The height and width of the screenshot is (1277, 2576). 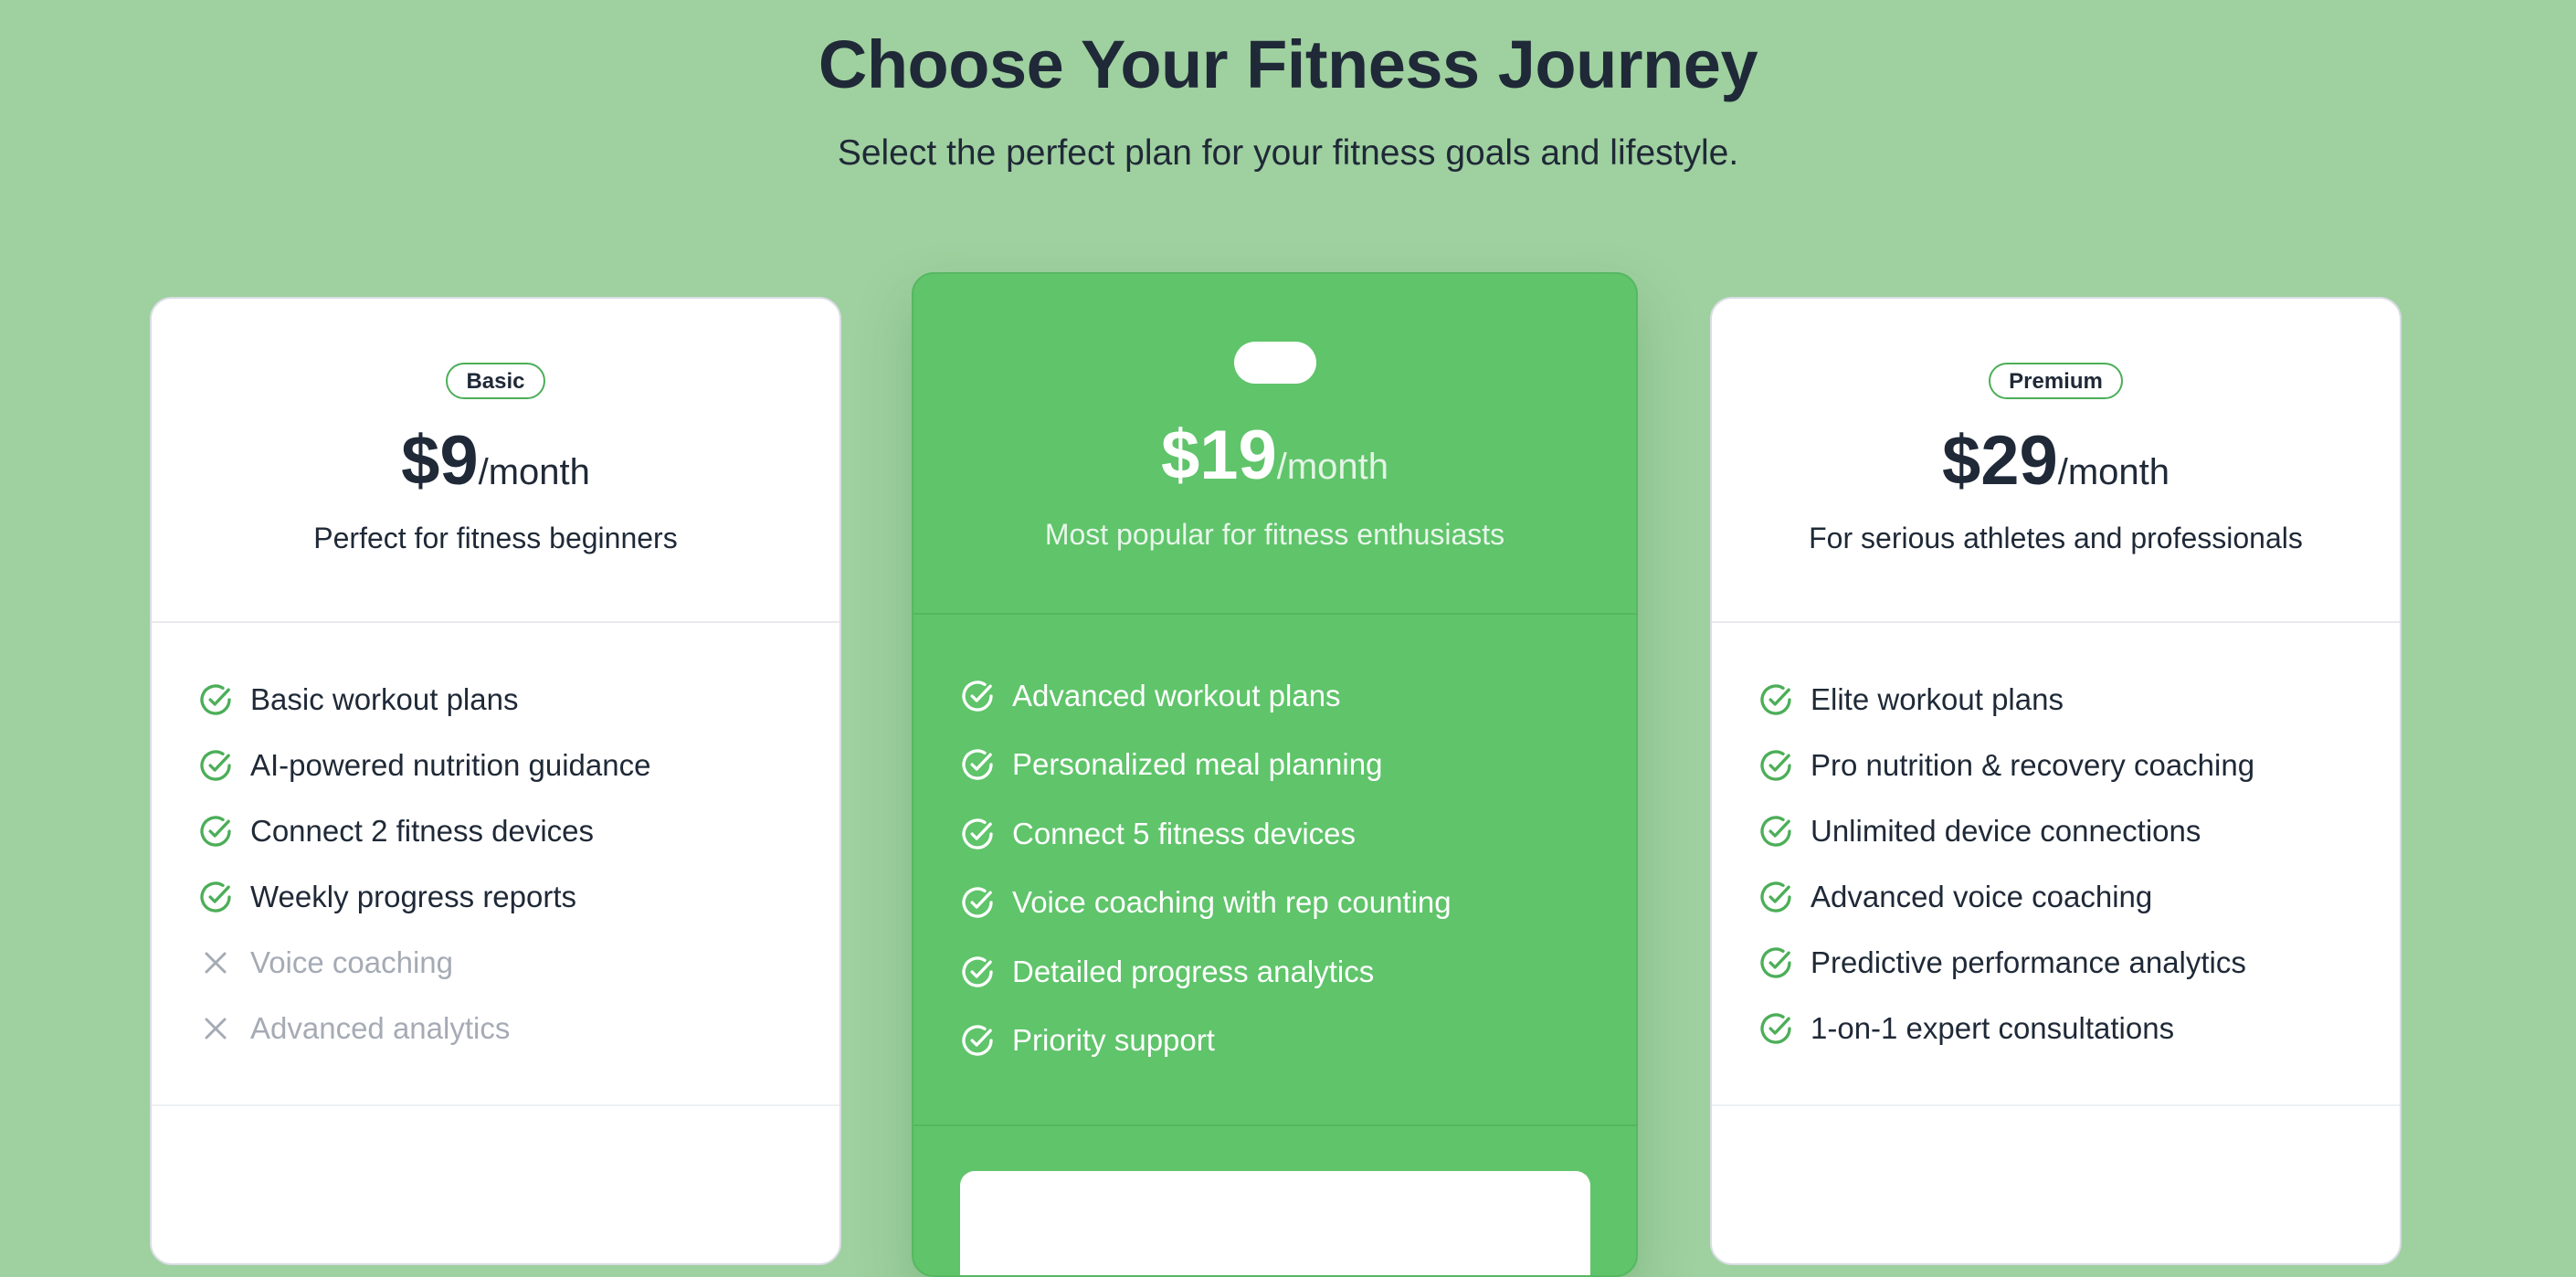 I want to click on price-row: $29/month, so click(x=2056, y=461).